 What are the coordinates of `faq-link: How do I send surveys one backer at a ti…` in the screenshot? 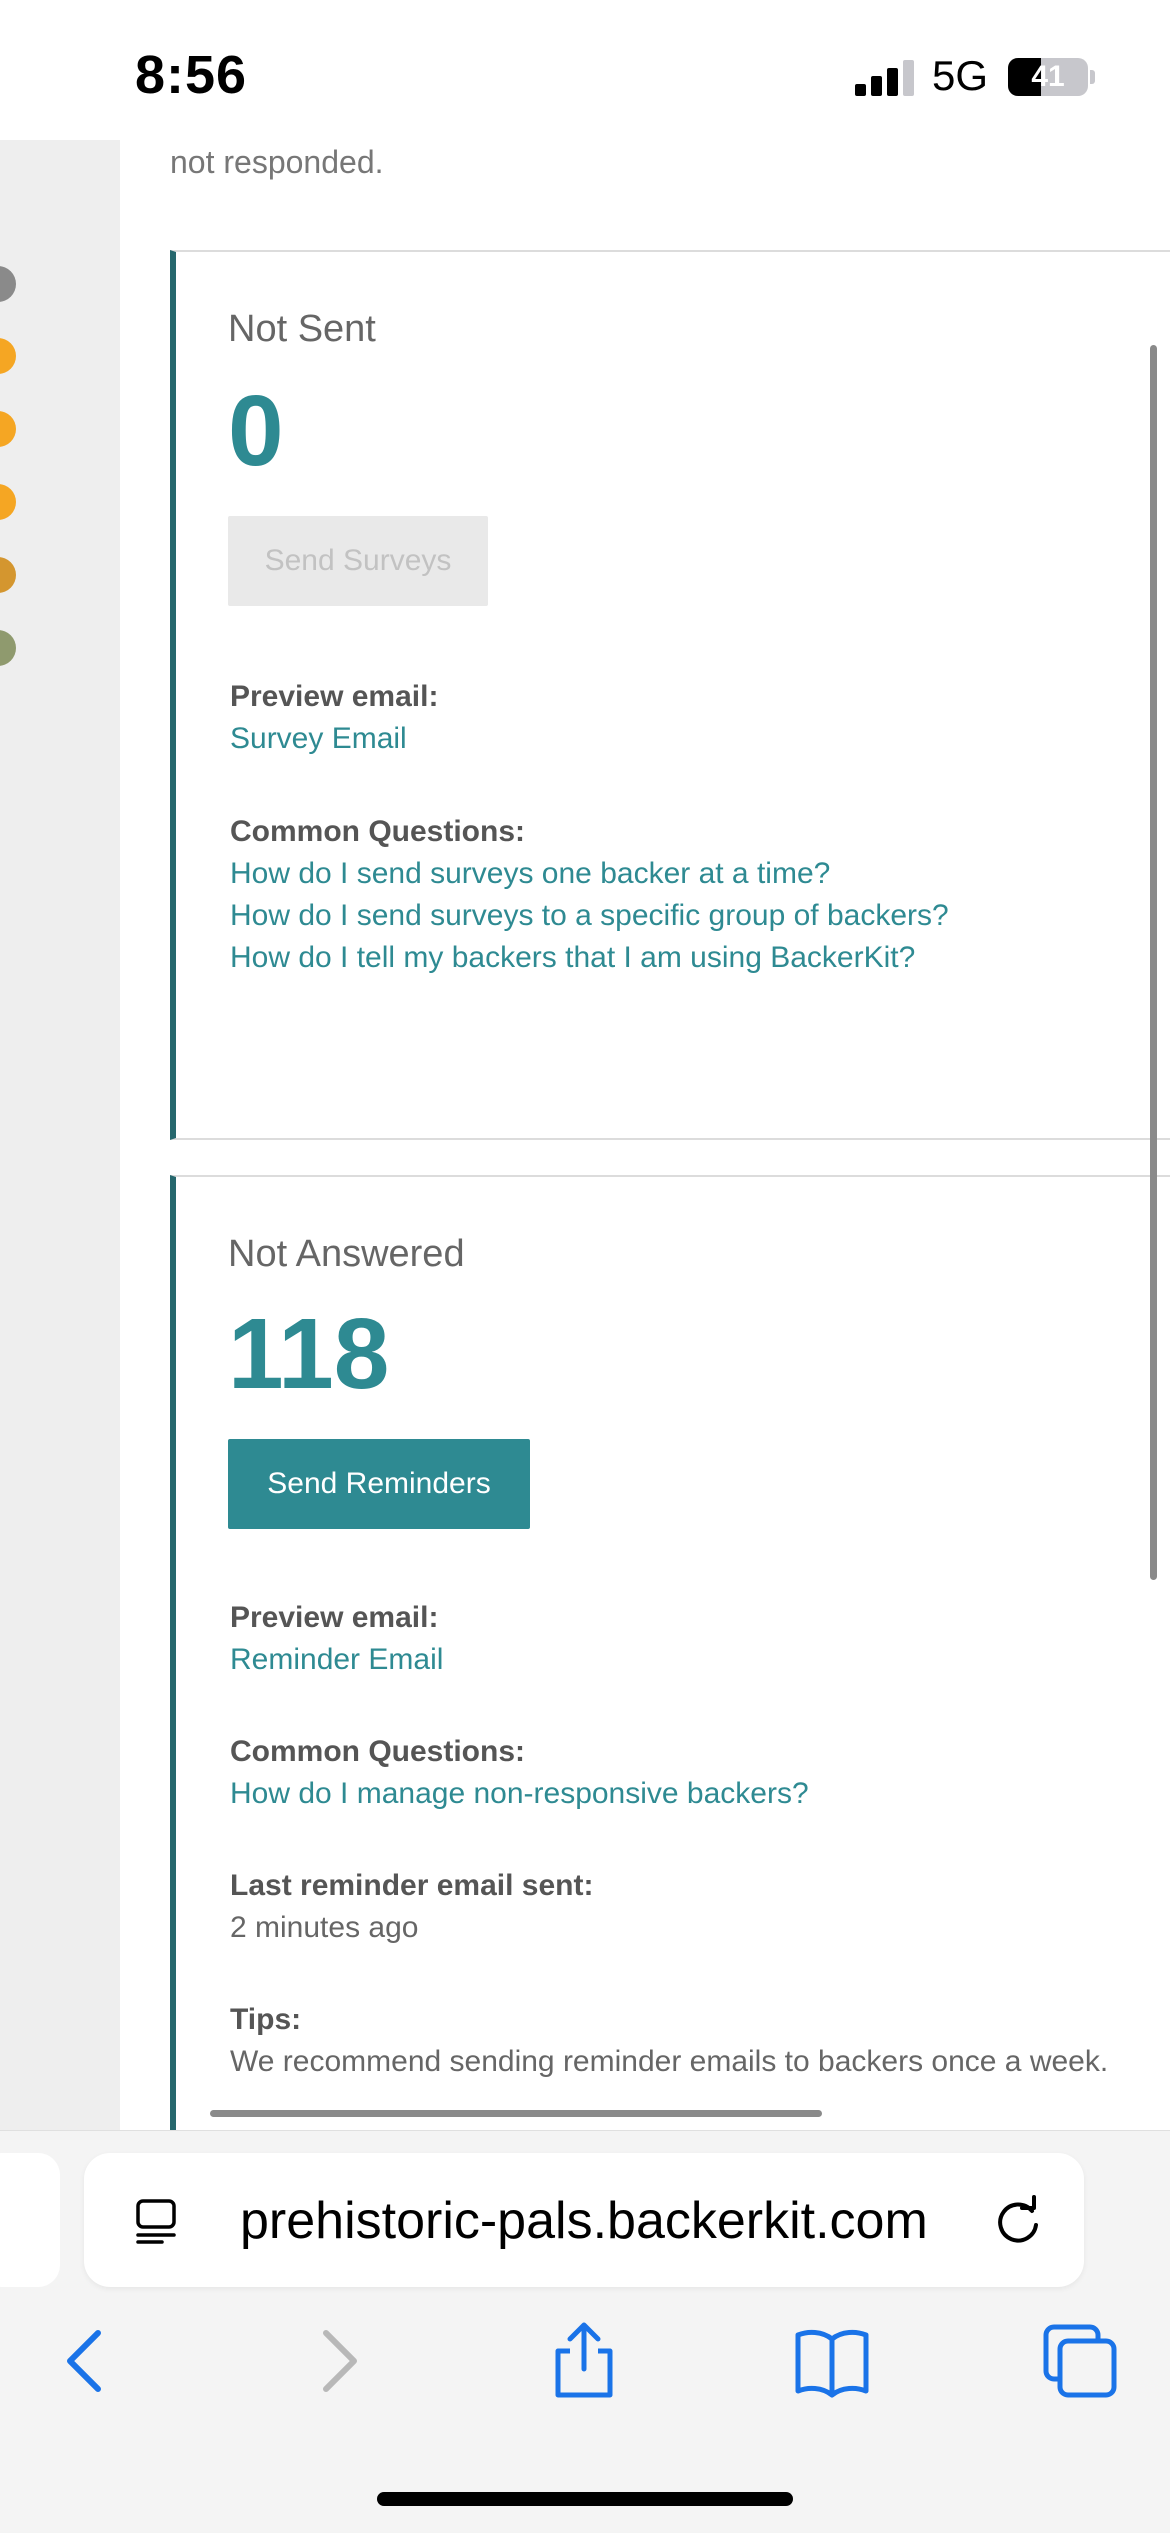 It's located at (530, 874).